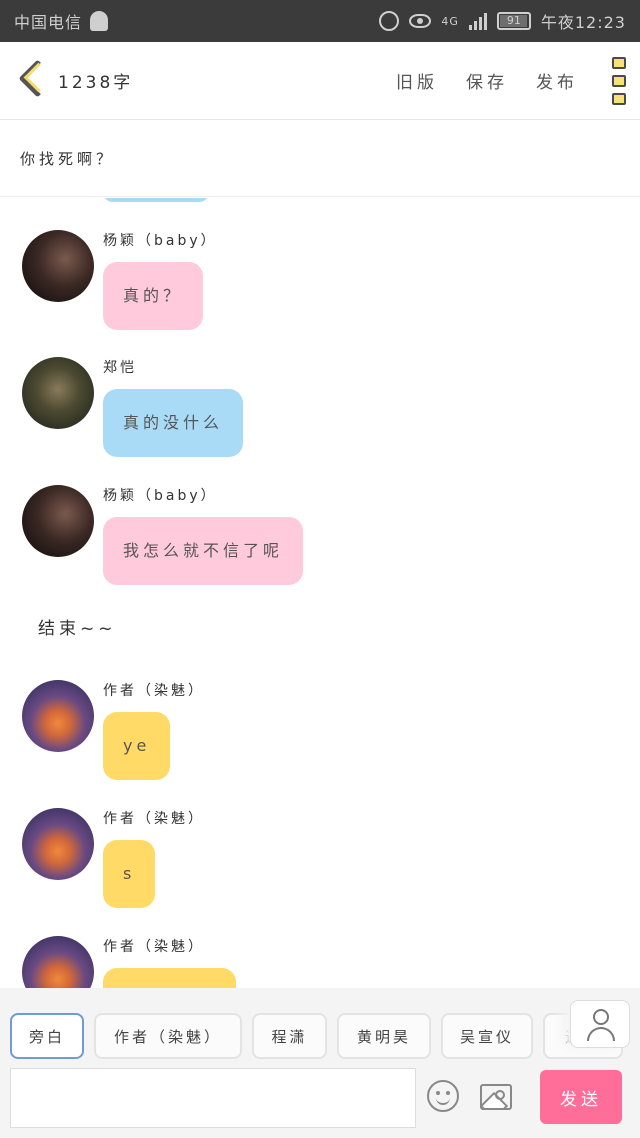 The height and width of the screenshot is (1138, 640). I want to click on compose-panel: 旁白 作者（染魅） 程潇 黄明昊 吴宣仪 迪 发送, so click(320, 1063).